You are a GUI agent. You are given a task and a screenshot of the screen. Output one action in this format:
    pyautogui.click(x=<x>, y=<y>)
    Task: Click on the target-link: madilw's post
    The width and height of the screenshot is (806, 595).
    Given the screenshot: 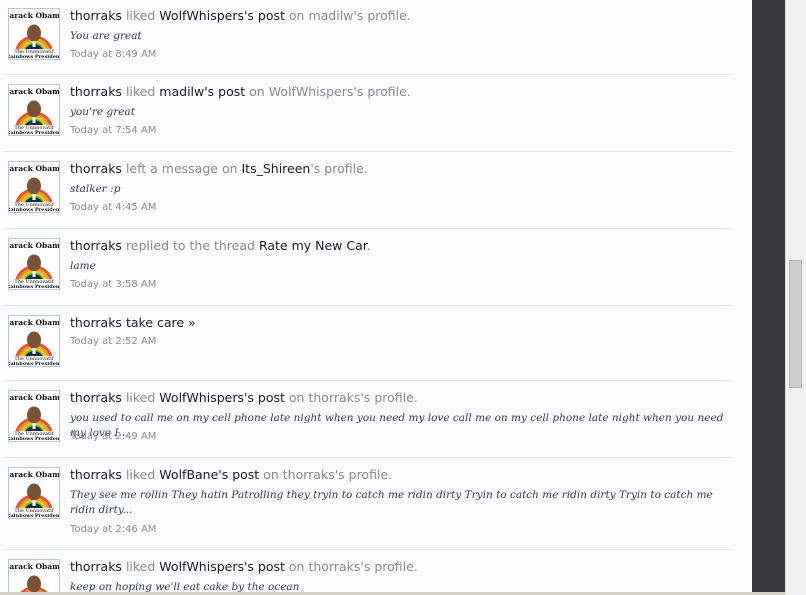 What is the action you would take?
    pyautogui.click(x=202, y=91)
    